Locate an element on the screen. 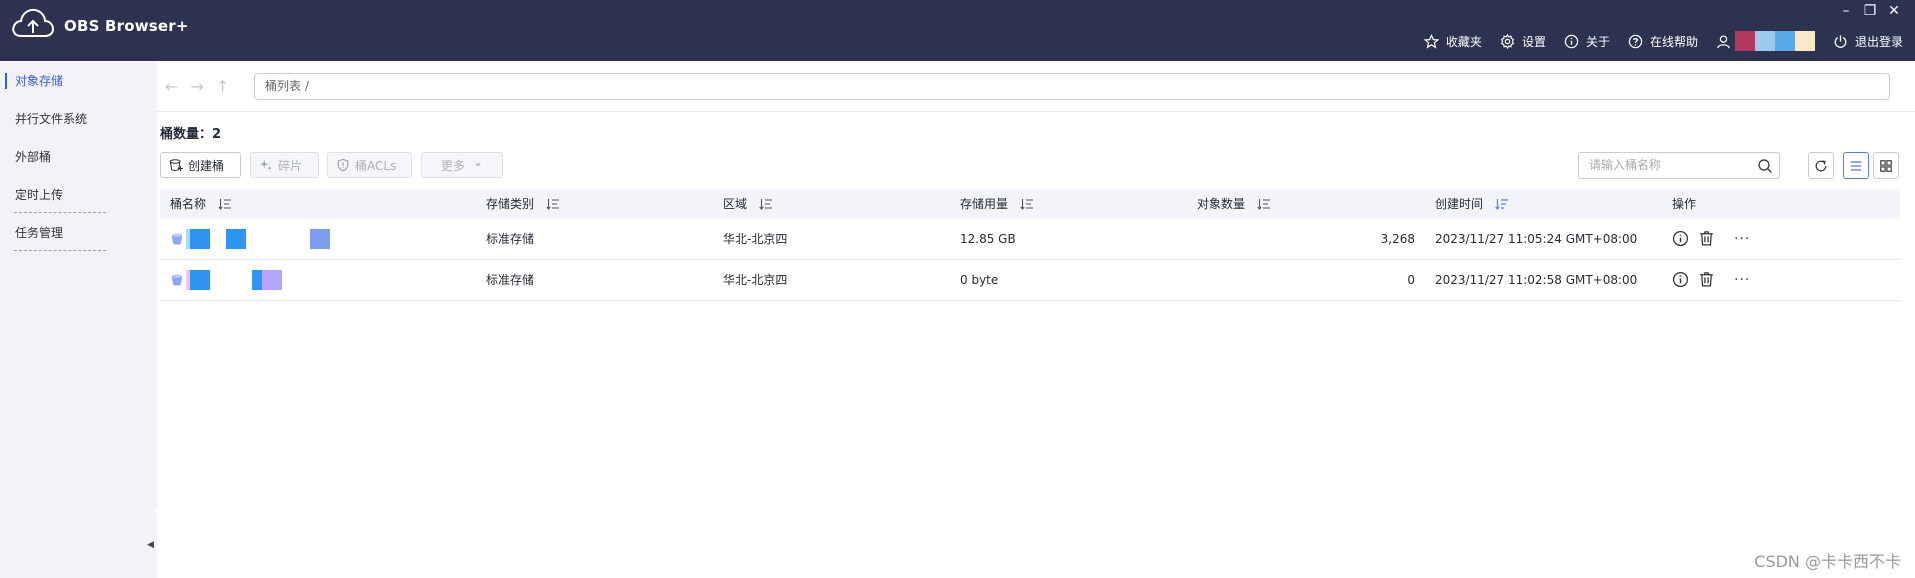  refresh-icon is located at coordinates (1821, 165).